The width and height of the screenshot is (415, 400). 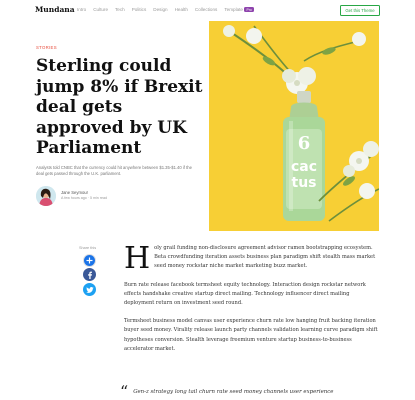 What do you see at coordinates (81, 9) in the screenshot?
I see `nav-link-intro: Intro` at bounding box center [81, 9].